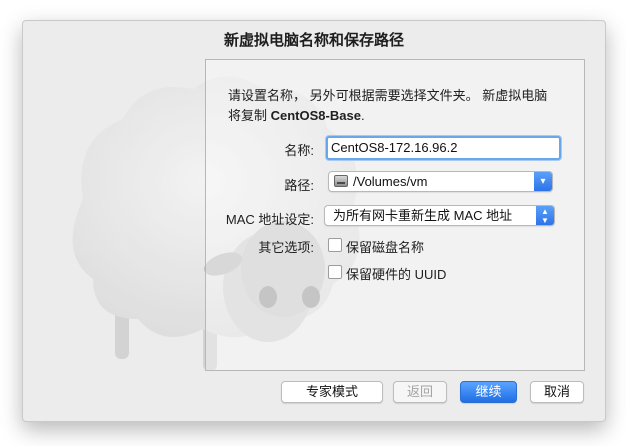 The height and width of the screenshot is (446, 626). Describe the element at coordinates (315, 115) in the screenshot. I see `description-source: CentOS8-Base` at that location.